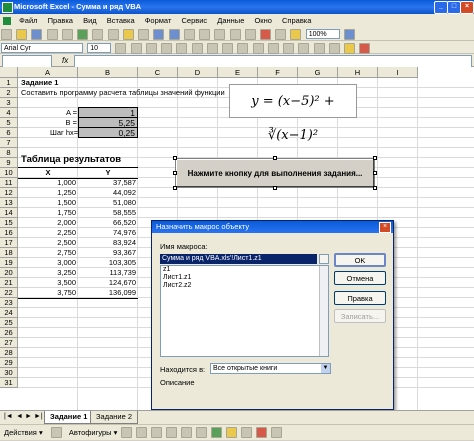 The height and width of the screenshot is (441, 474). I want to click on ok-button: OK, so click(360, 260).